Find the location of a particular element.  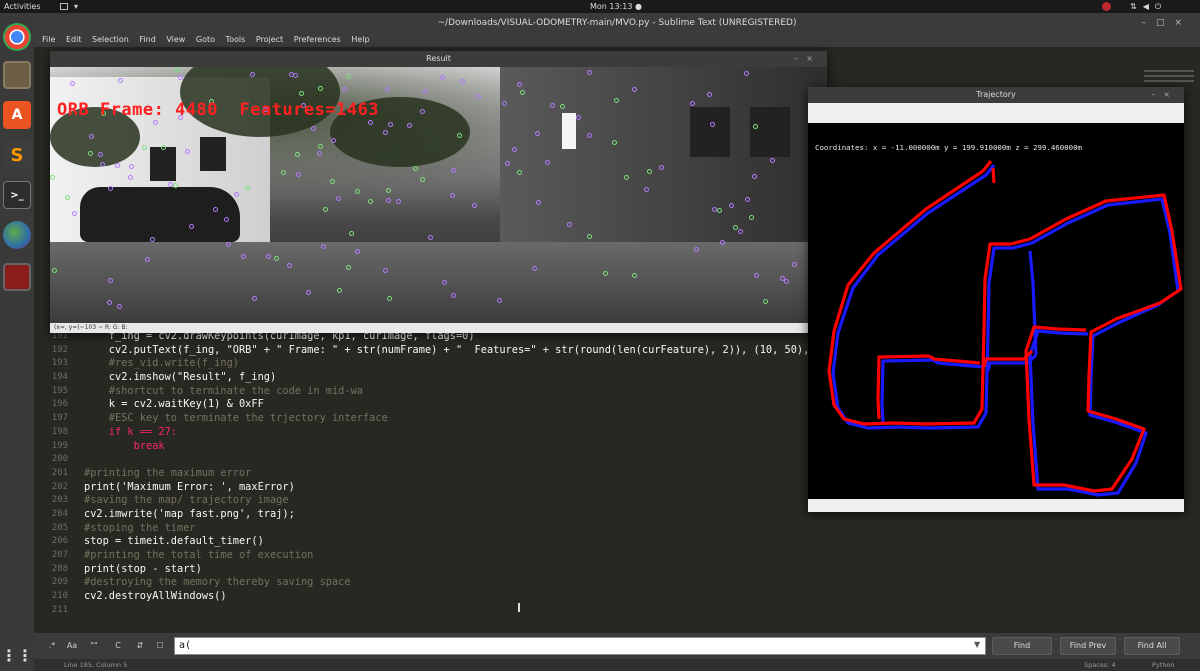

code-text: #printing the total time of execution is located at coordinates (198, 556).